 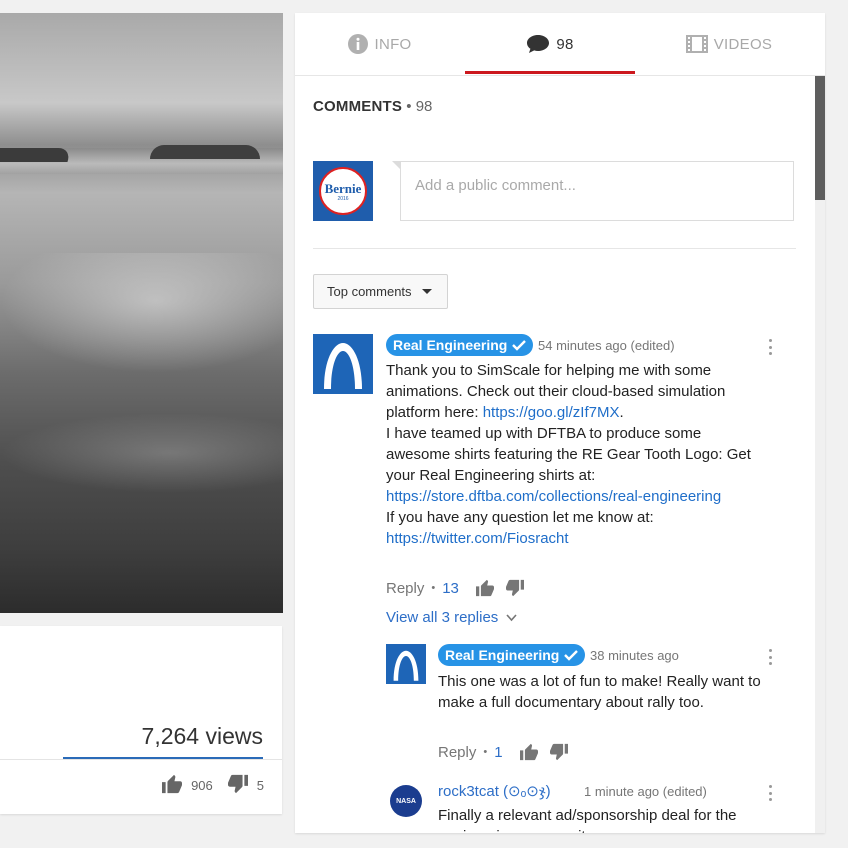 I want to click on avatar: Bernie 2016, so click(x=343, y=191).